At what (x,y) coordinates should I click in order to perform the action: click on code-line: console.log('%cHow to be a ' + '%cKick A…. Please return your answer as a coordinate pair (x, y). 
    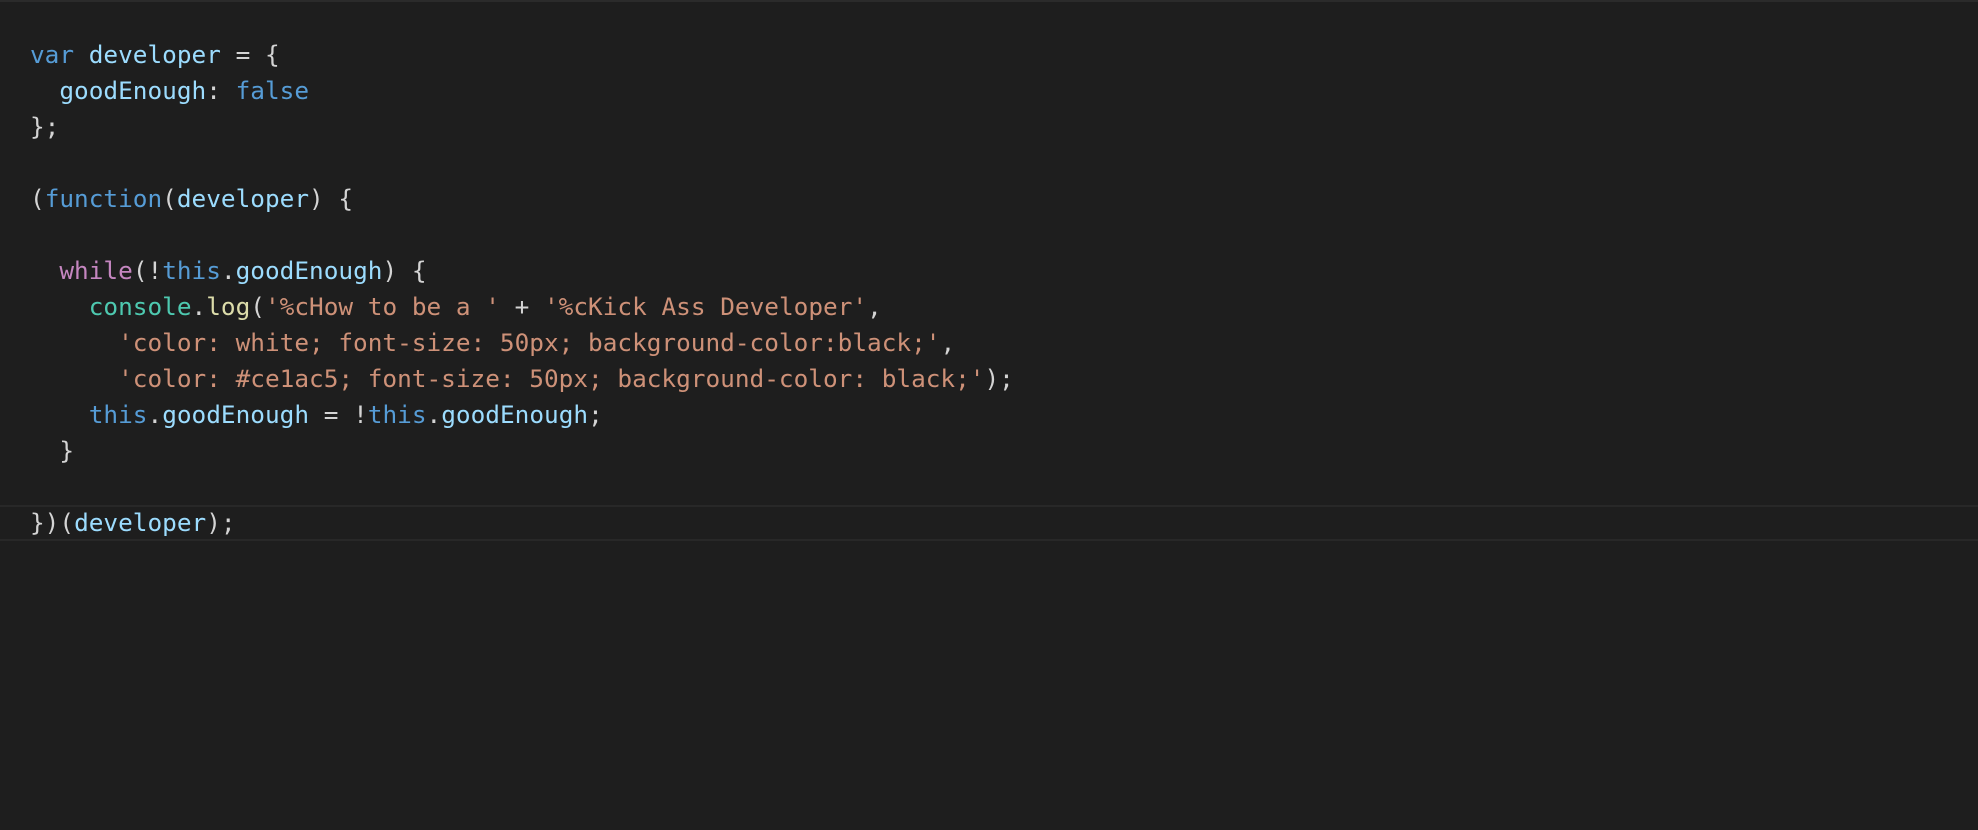
    Looking at the image, I should click on (989, 307).